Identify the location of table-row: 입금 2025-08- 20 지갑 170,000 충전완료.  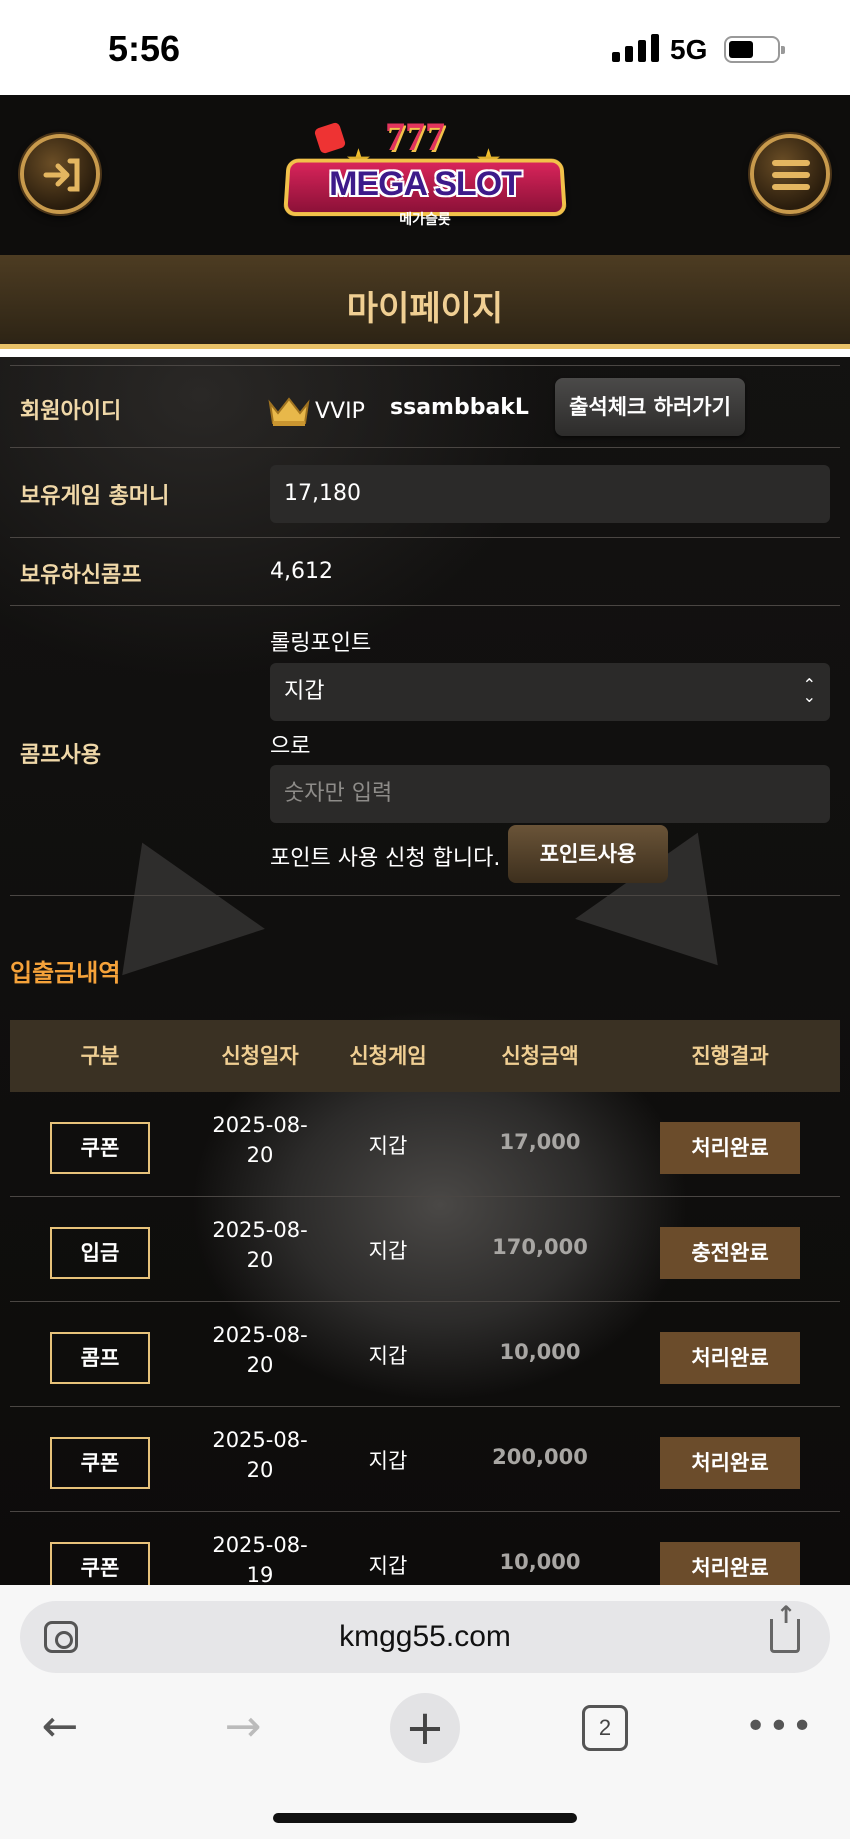
(425, 1249).